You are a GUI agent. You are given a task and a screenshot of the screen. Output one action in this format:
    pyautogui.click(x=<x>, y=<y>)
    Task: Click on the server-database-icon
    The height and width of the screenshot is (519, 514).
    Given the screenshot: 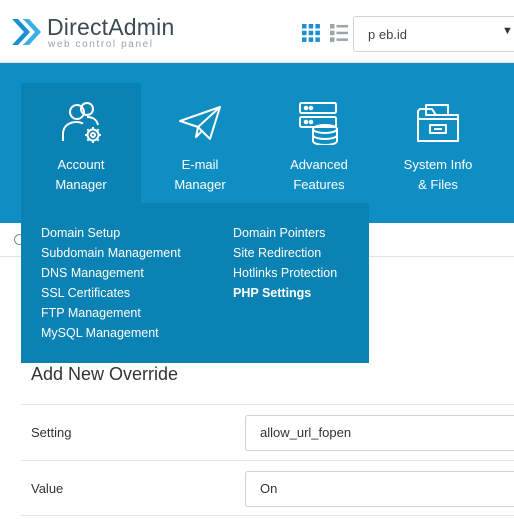 What is the action you would take?
    pyautogui.click(x=318, y=123)
    